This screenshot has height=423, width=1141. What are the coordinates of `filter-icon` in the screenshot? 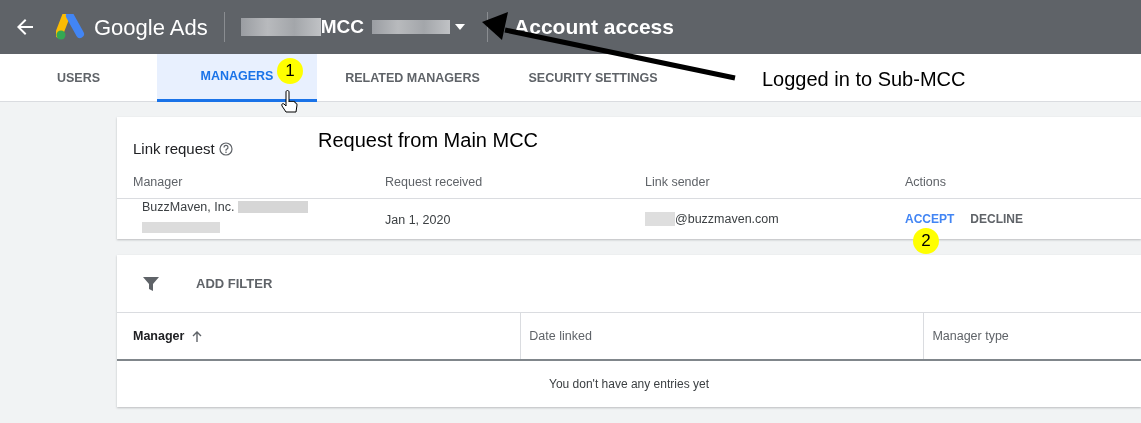 It's located at (151, 283).